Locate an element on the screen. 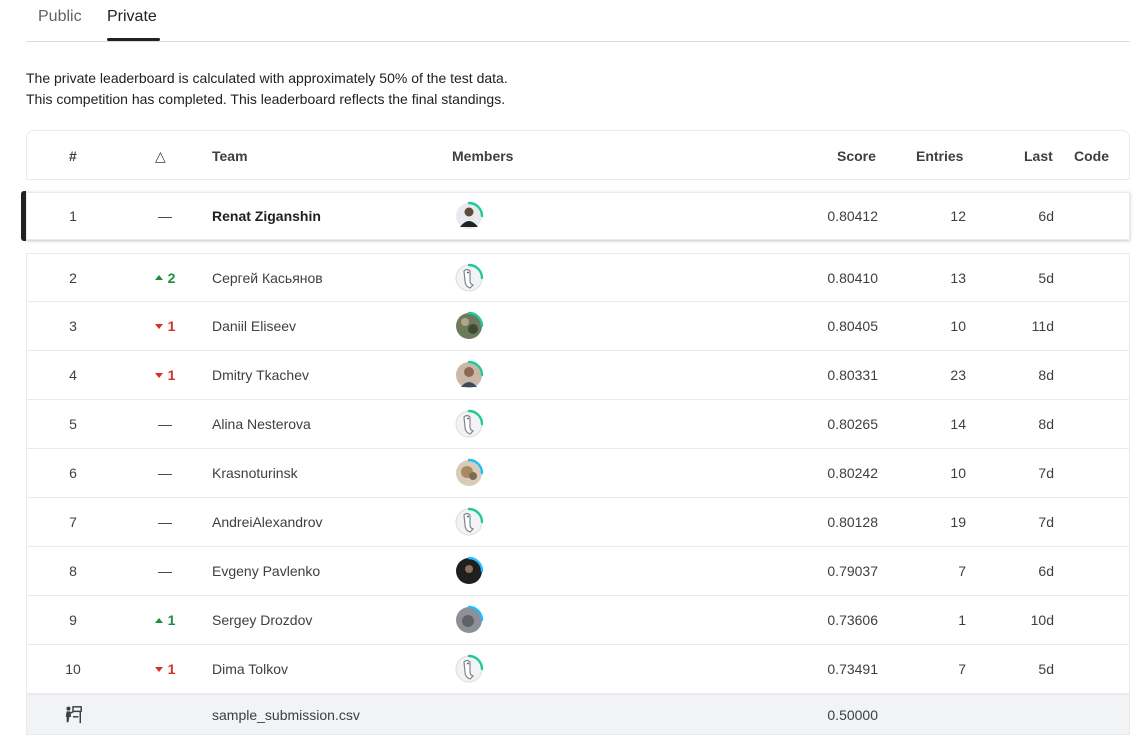  row-score: 0.80265 is located at coordinates (852, 424).